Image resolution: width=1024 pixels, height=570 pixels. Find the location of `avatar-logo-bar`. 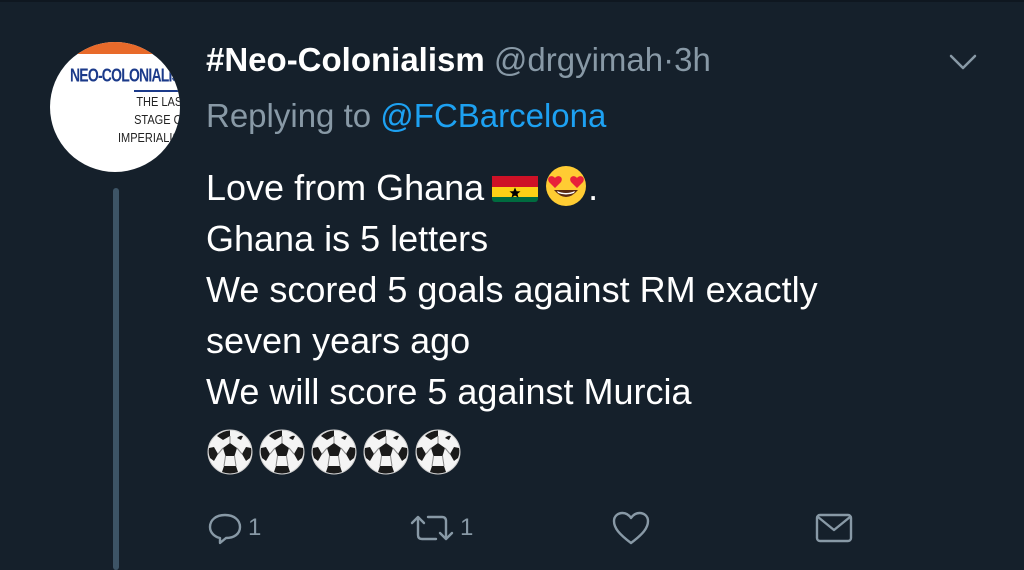

avatar-logo-bar is located at coordinates (157, 91).